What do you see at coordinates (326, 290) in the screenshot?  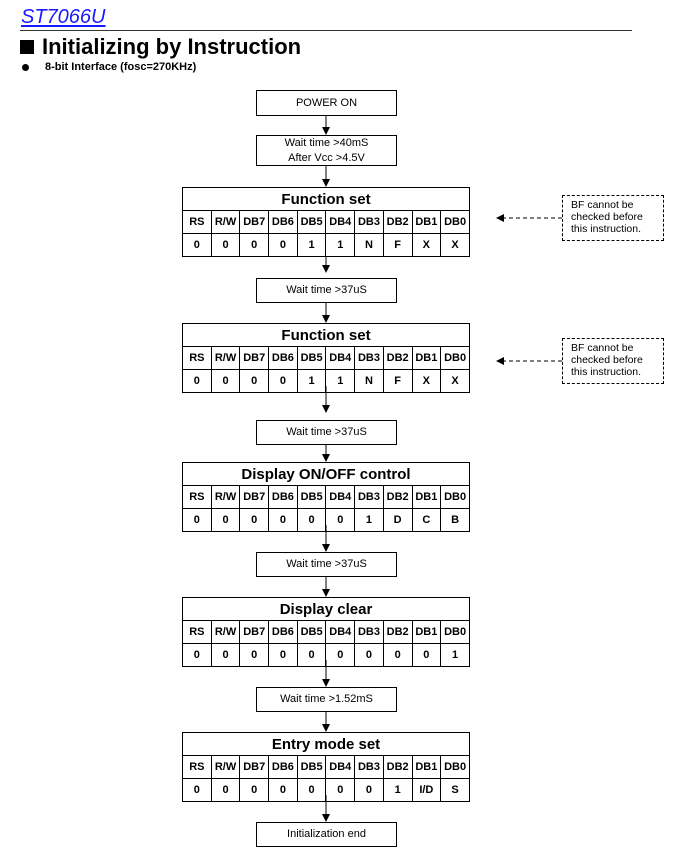 I see `wait-box-1: Wait time >37uS` at bounding box center [326, 290].